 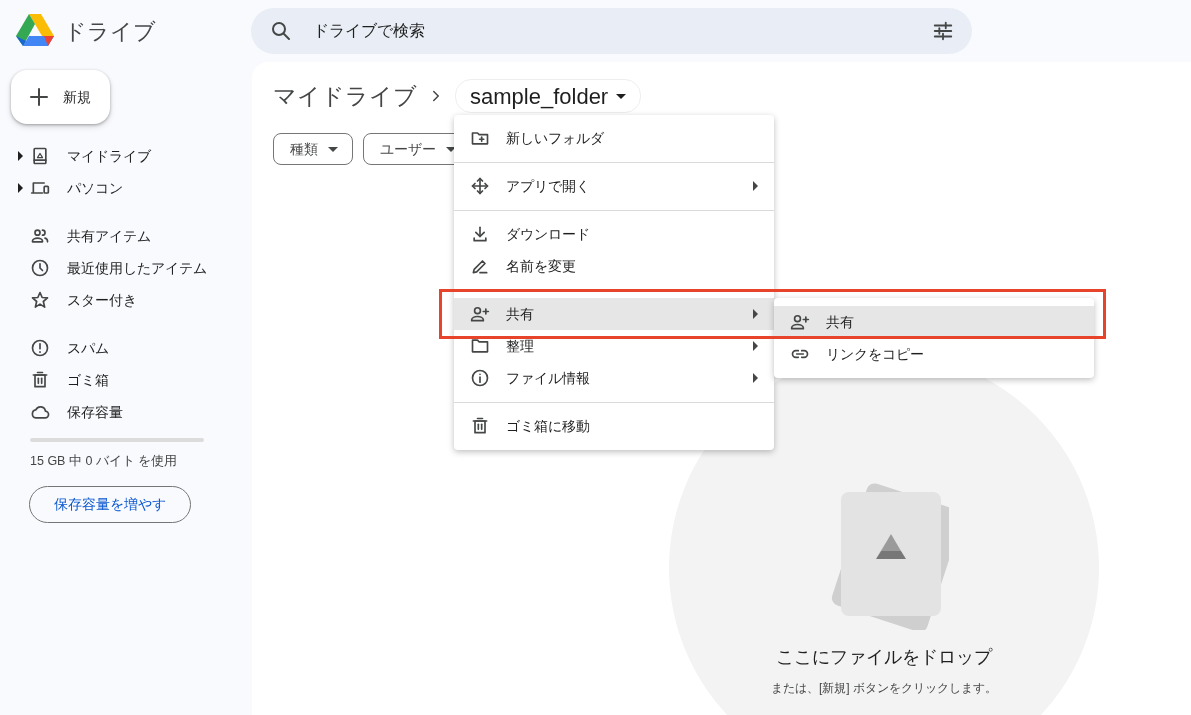 What do you see at coordinates (40, 156) in the screenshot?
I see `drive-icon` at bounding box center [40, 156].